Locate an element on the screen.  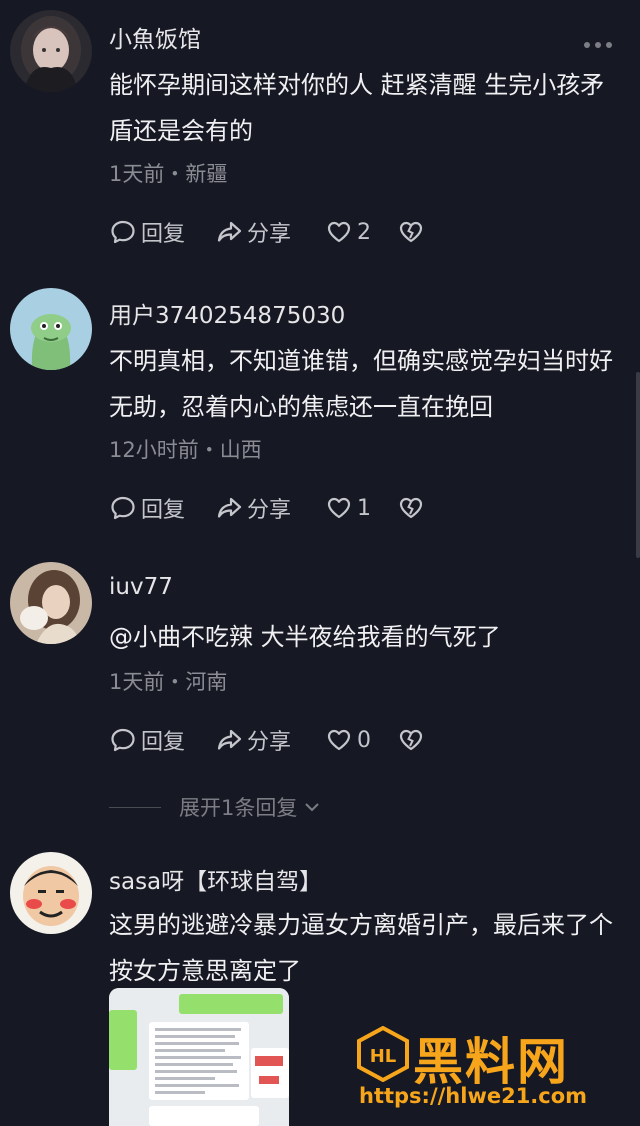
svg-text: HL is located at coordinates (383, 1056).